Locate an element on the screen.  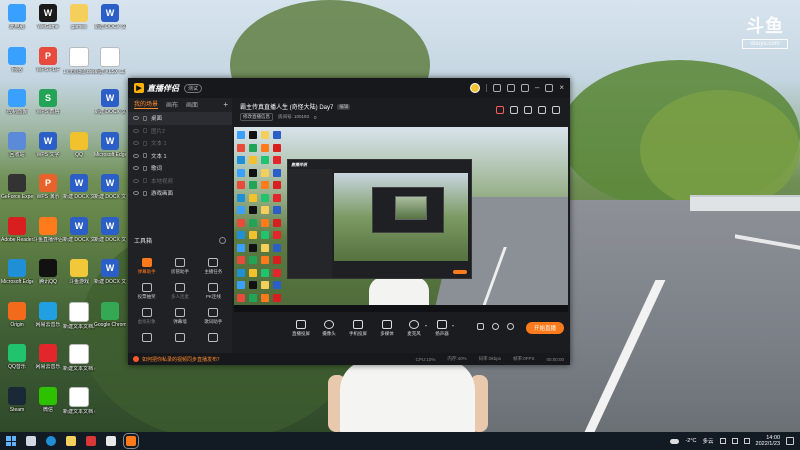
video-icon is located at coordinates (480, 326).